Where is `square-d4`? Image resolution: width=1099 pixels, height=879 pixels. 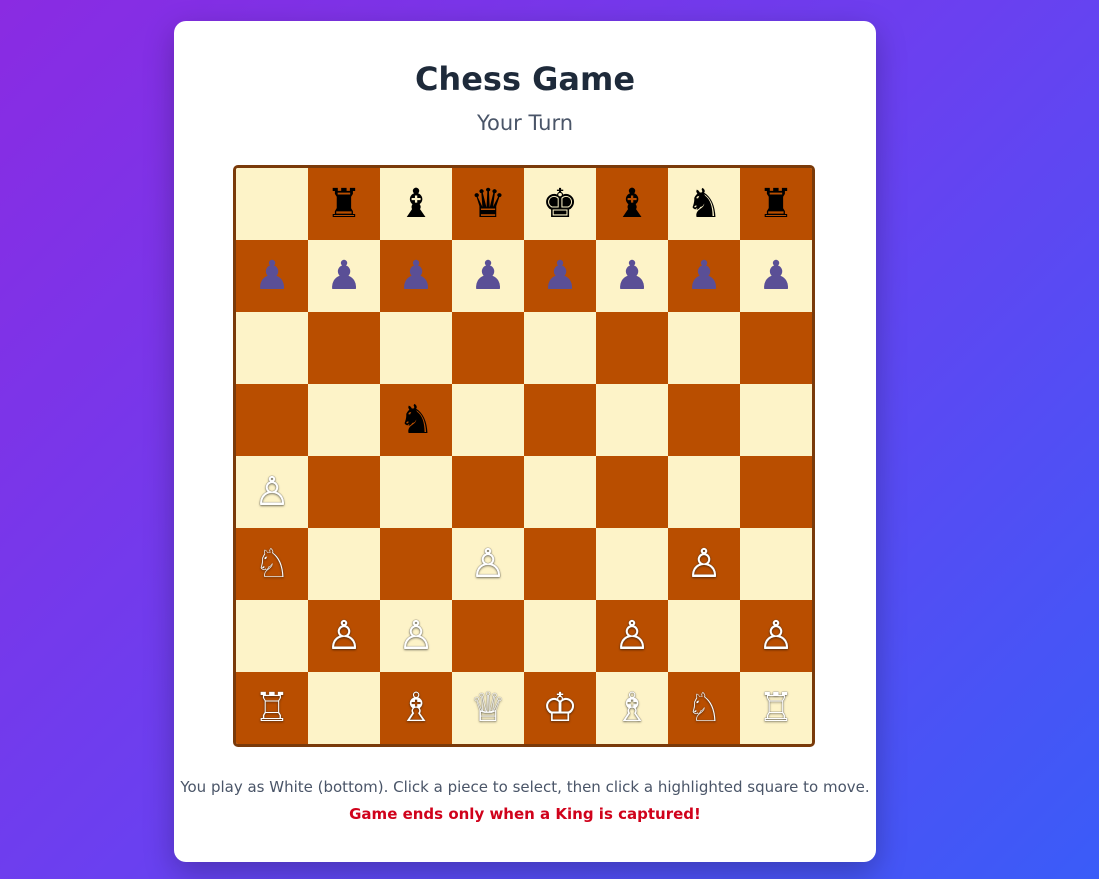
square-d4 is located at coordinates (488, 492).